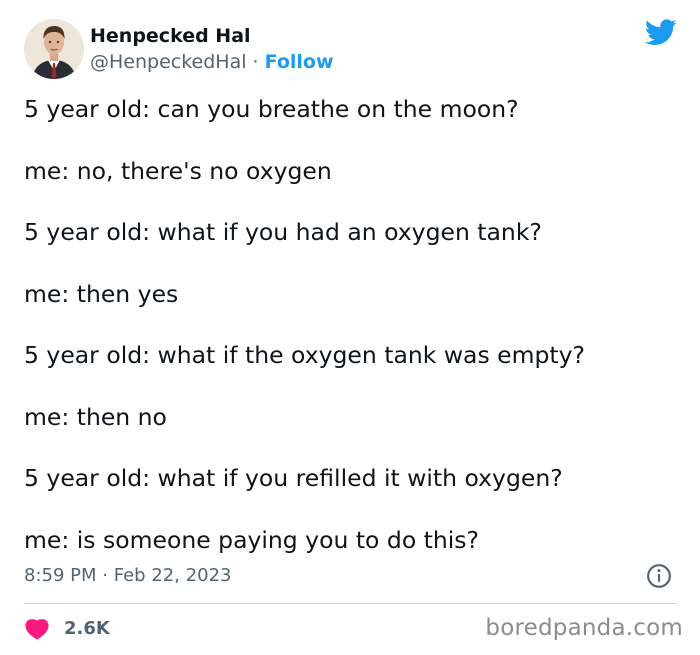 This screenshot has width=700, height=655. I want to click on author-display-name: Henpecked Hal, so click(212, 36).